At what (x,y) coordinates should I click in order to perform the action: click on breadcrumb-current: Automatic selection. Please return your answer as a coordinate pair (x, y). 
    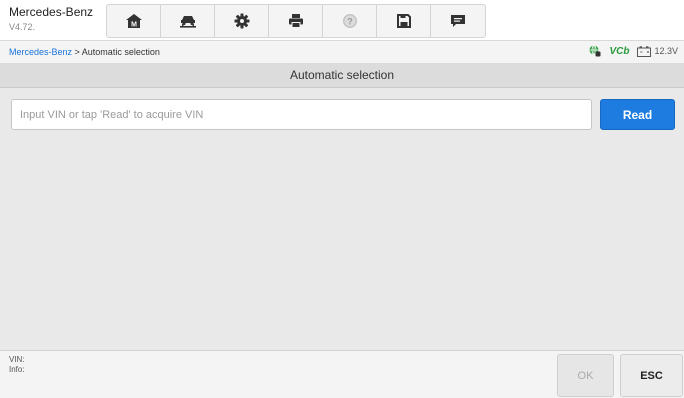
    Looking at the image, I should click on (120, 52).